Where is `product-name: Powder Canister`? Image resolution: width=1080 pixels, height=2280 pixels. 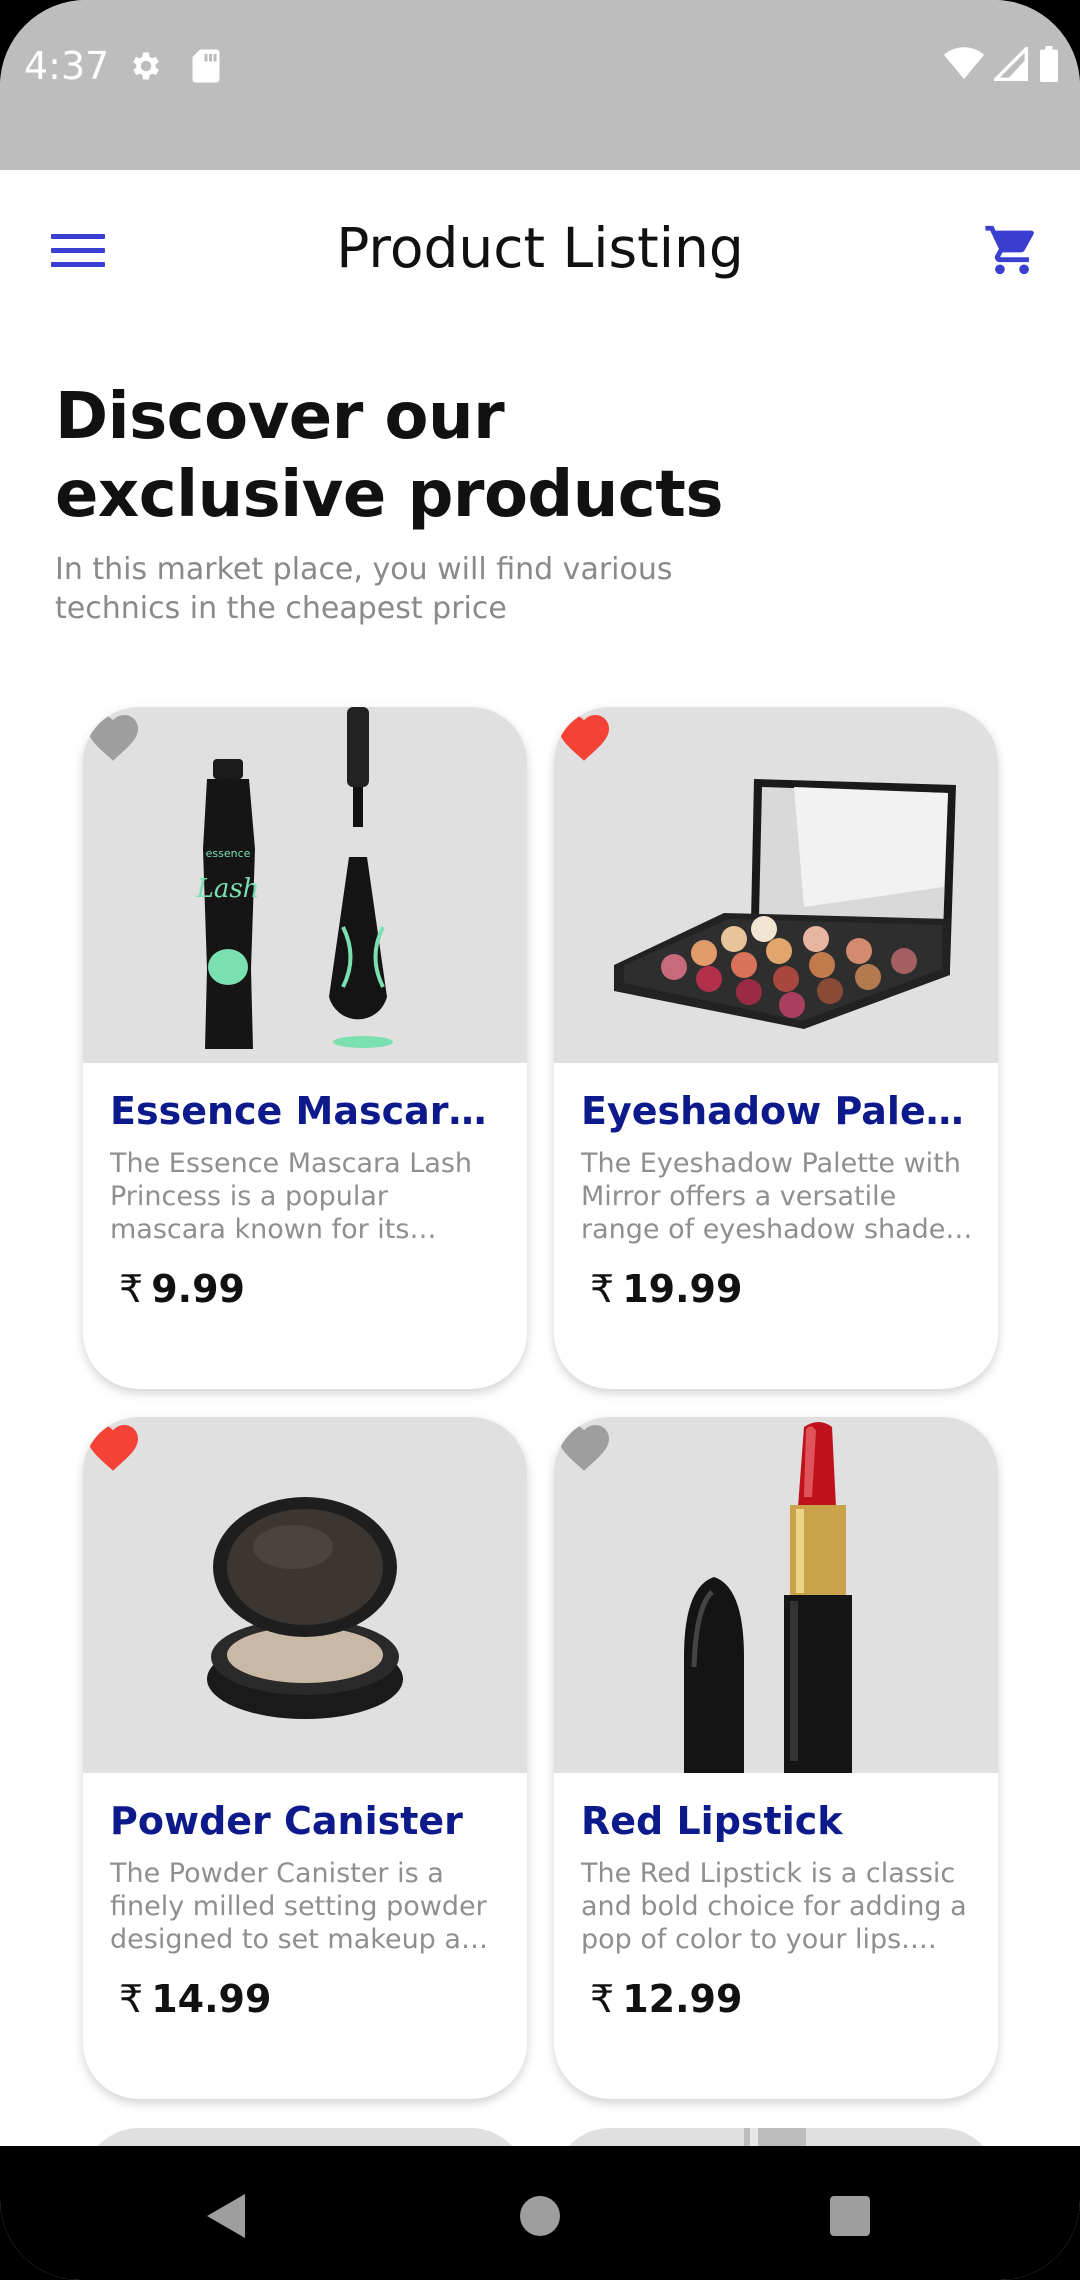 product-name: Powder Canister is located at coordinates (286, 1821).